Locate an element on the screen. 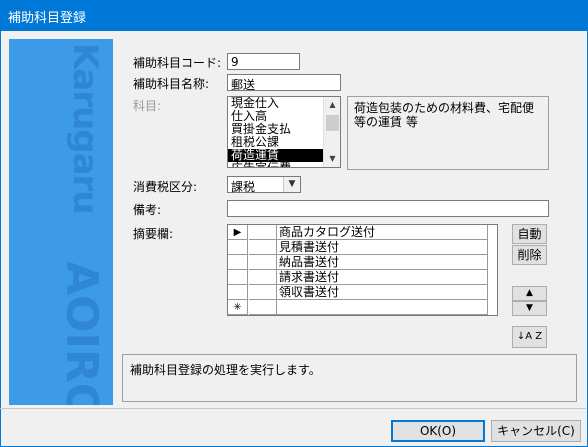 The height and width of the screenshot is (447, 588). window-title: 補助科目登録 is located at coordinates (47, 18).